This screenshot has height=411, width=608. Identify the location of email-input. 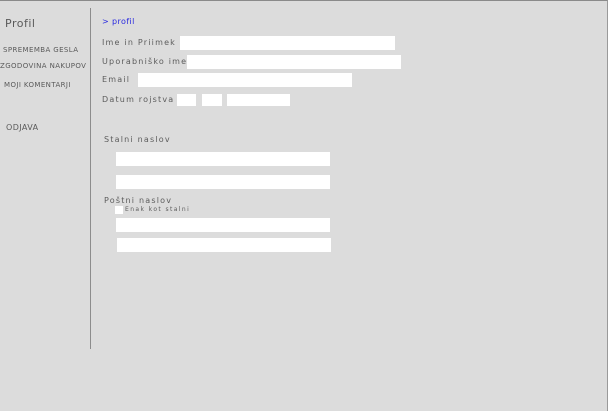
(245, 80).